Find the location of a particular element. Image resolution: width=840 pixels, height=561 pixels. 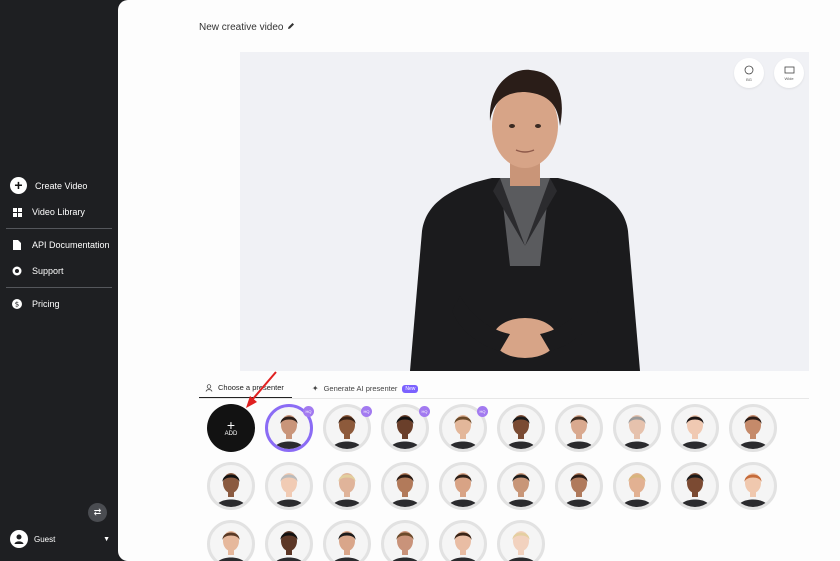

pencil-icon is located at coordinates (291, 27).